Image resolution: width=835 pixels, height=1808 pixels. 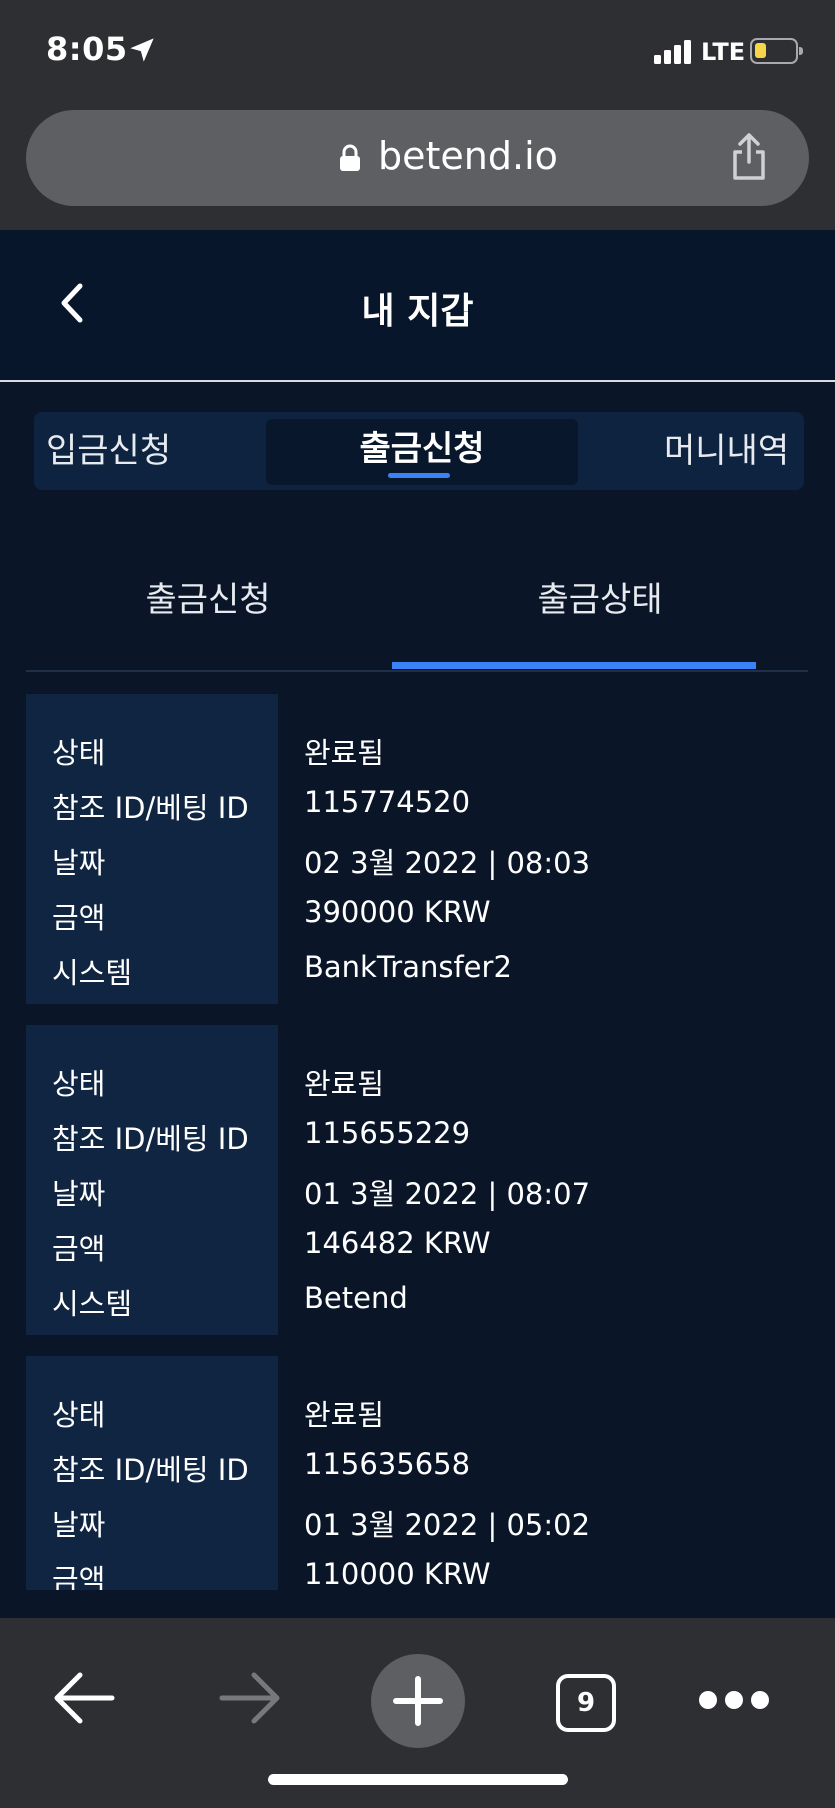 I want to click on subtab-withdraw-status: 출금상태, so click(x=600, y=596).